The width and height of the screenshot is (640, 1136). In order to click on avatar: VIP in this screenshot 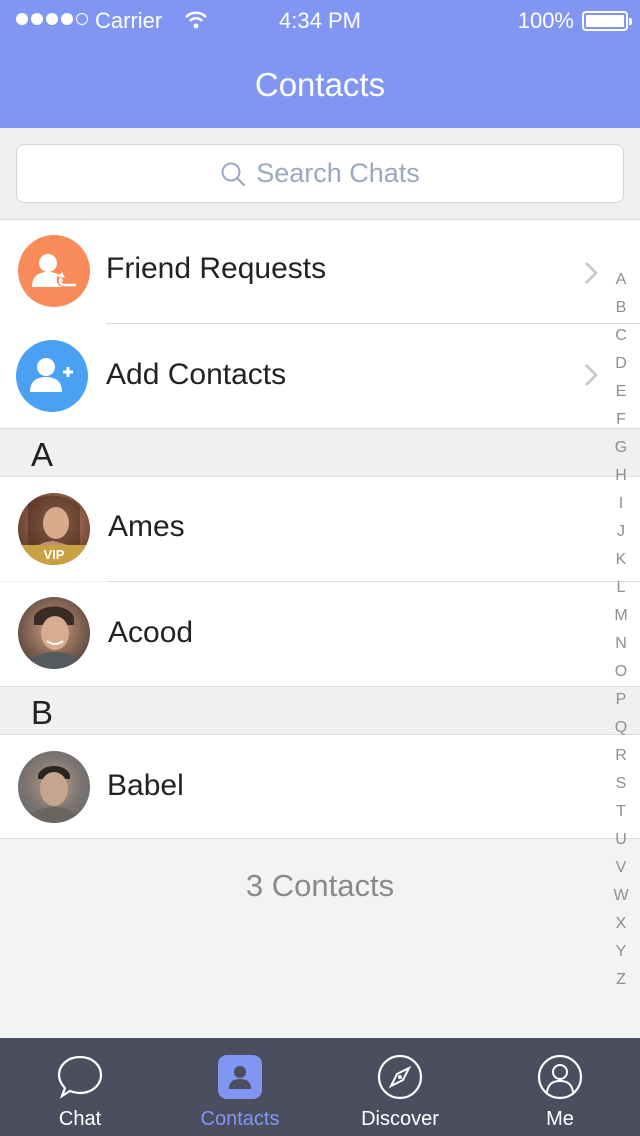, I will do `click(54, 529)`.